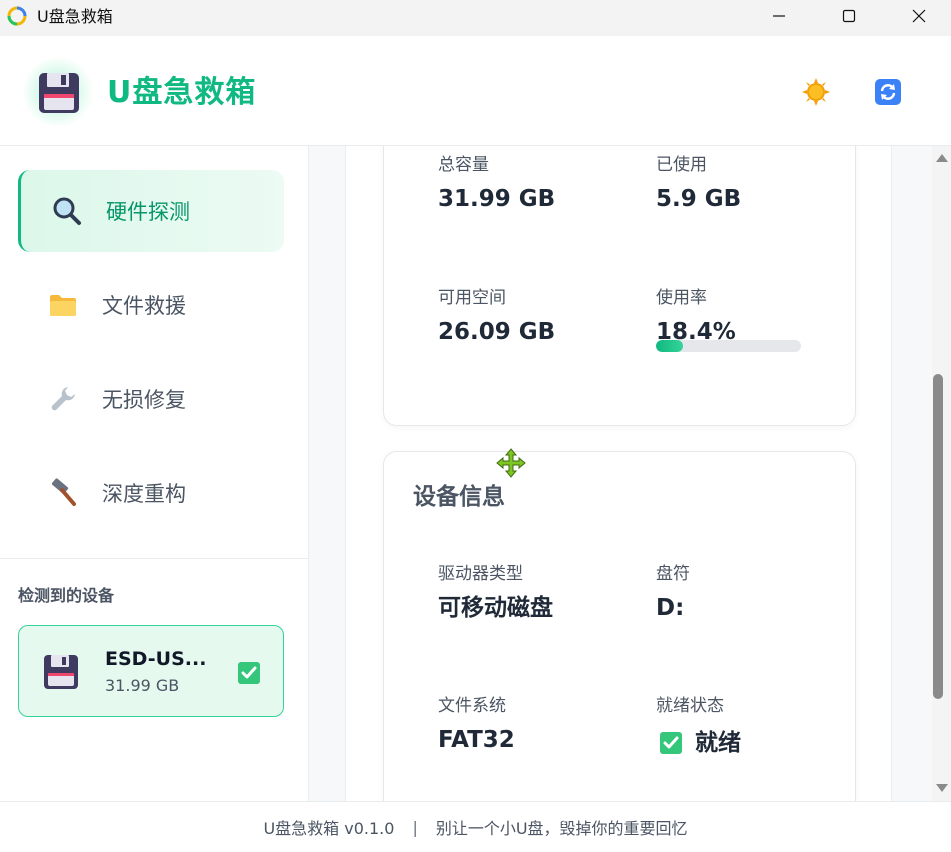  I want to click on free-space-value: 26.09 GB, so click(497, 332).